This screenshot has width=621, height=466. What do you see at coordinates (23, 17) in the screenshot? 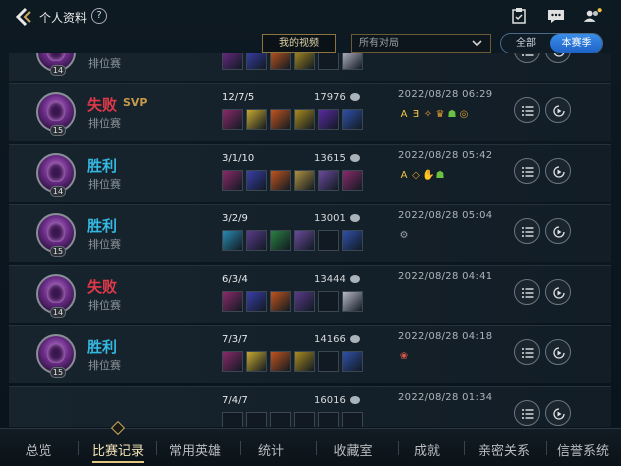
I see `back-arrow-icon` at bounding box center [23, 17].